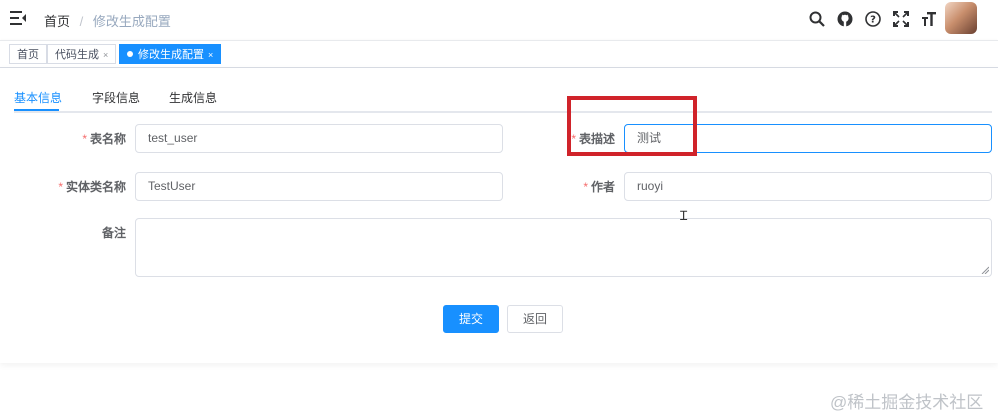 This screenshot has height=418, width=998. Describe the element at coordinates (57, 21) in the screenshot. I see `breadcrumb-home: 首页` at that location.